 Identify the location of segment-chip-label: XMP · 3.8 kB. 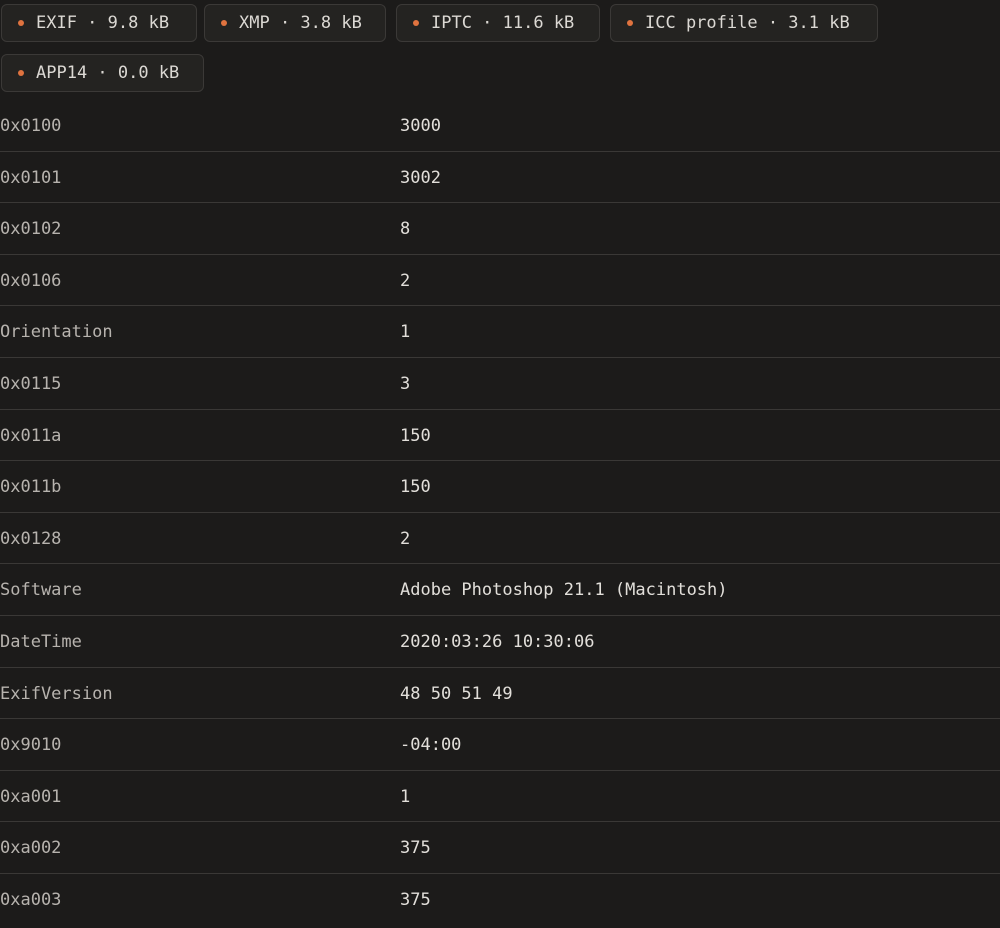
(300, 23).